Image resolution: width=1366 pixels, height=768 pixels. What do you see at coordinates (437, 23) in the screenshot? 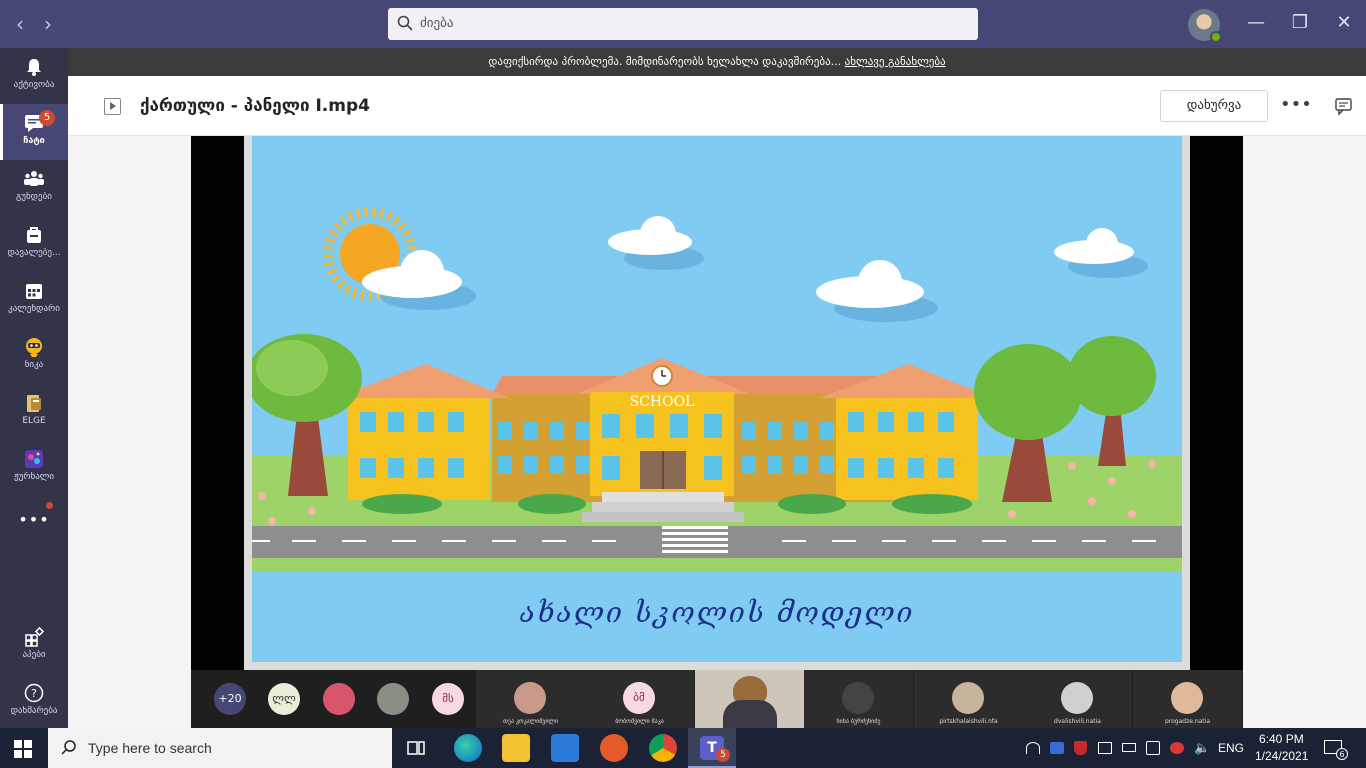
I see `search-placeholder: ძიება` at bounding box center [437, 23].